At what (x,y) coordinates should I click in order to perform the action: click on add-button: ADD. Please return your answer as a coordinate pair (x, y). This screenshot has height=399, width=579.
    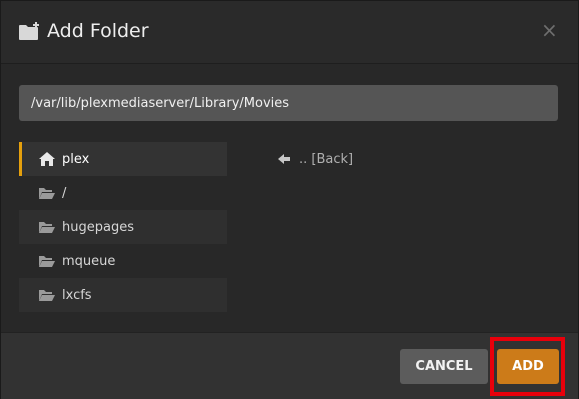
    Looking at the image, I should click on (528, 366).